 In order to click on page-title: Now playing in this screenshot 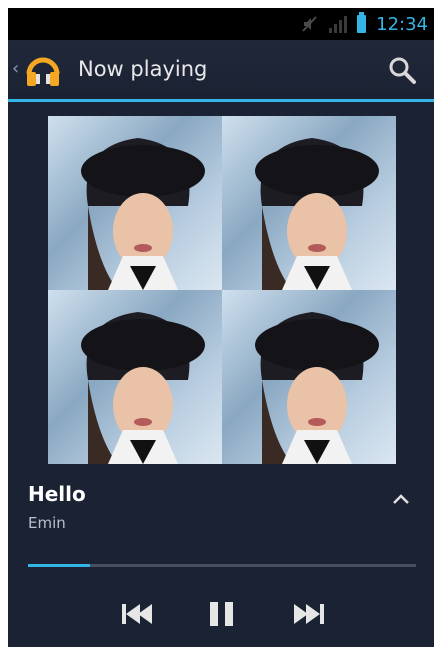, I will do `click(143, 69)`.